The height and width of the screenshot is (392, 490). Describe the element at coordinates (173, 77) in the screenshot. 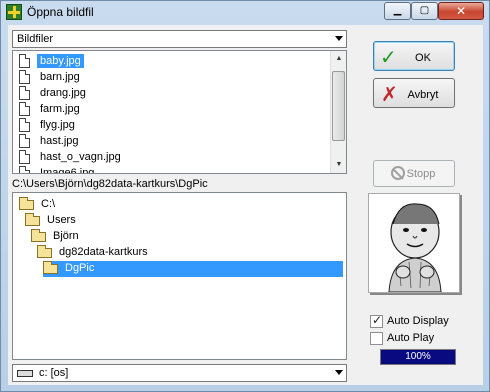

I see `file-list-item: barn.jpg` at that location.